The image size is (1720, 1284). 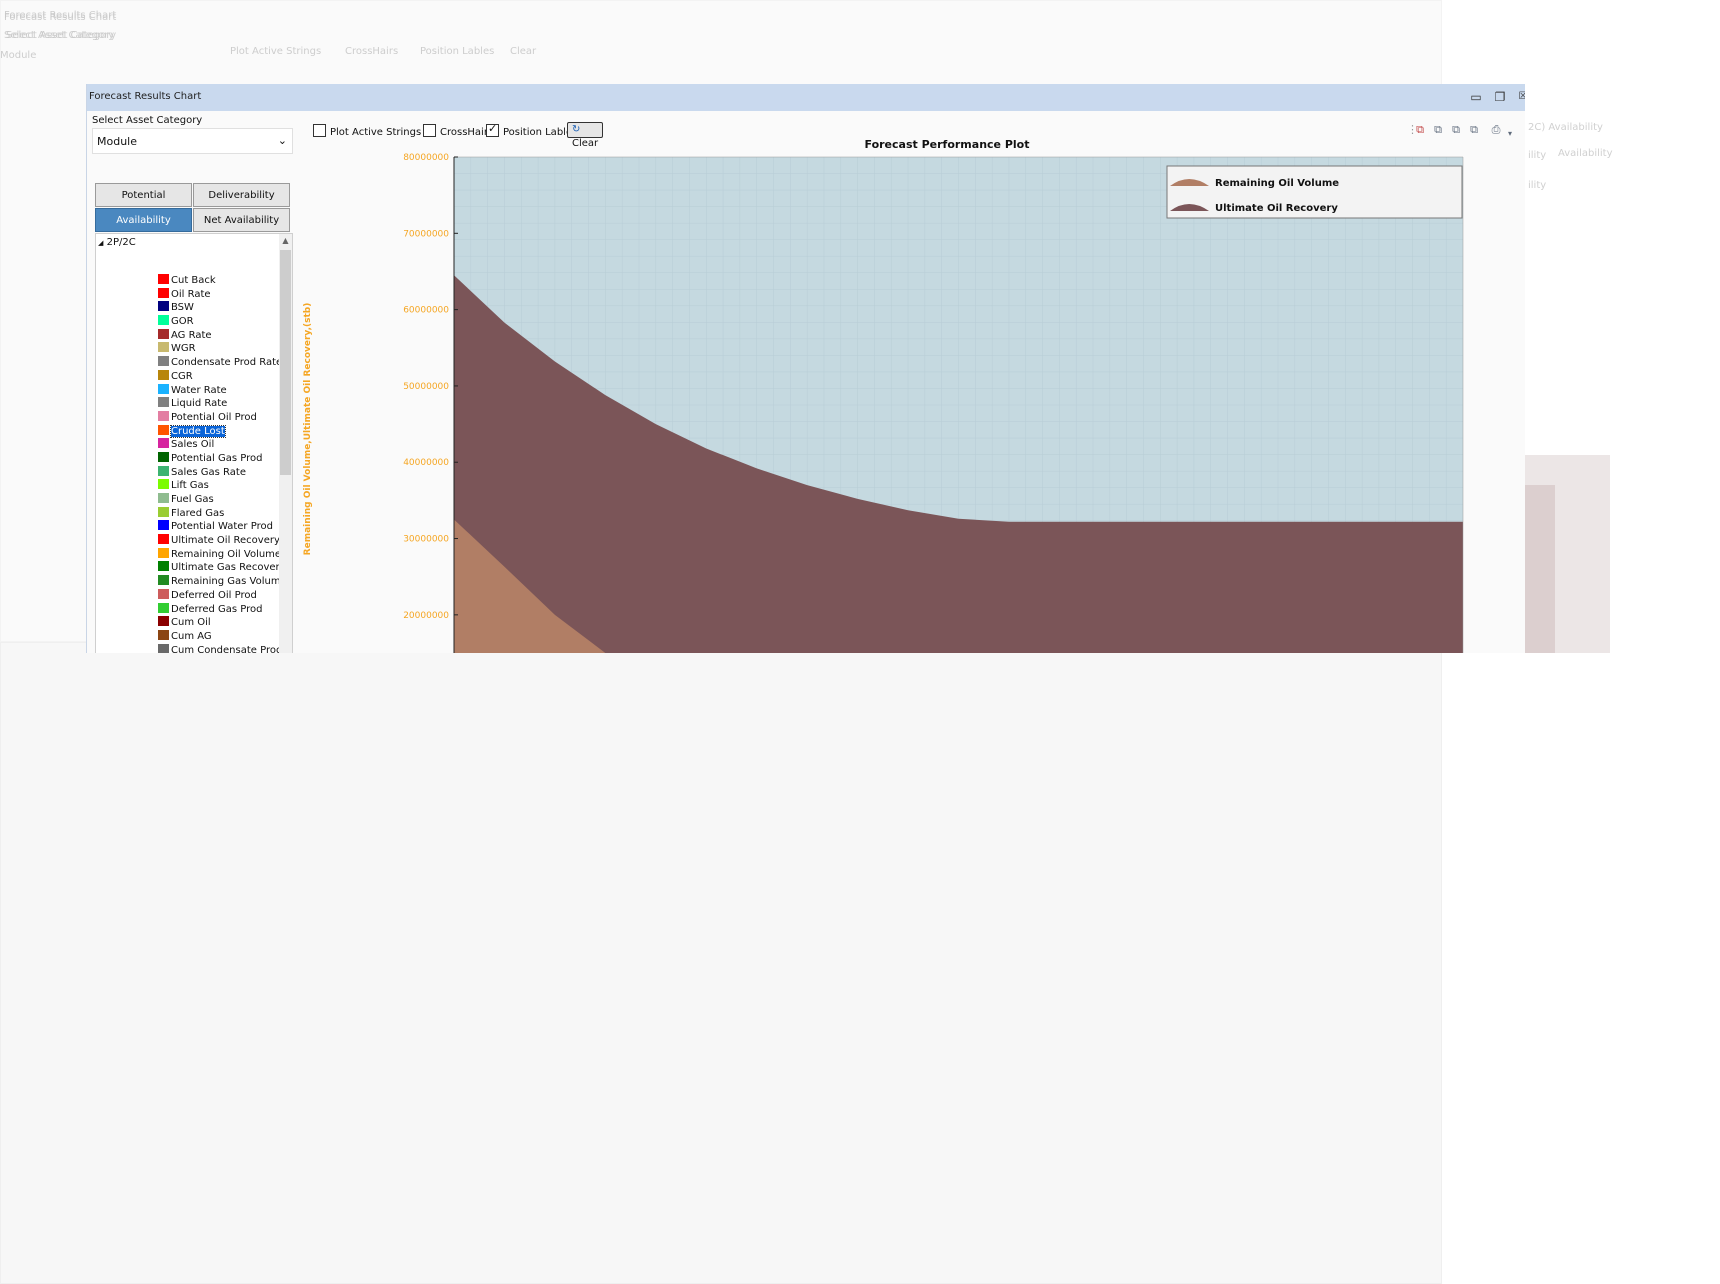 What do you see at coordinates (199, 404) in the screenshot?
I see `list-item-label: Liquid Rate` at bounding box center [199, 404].